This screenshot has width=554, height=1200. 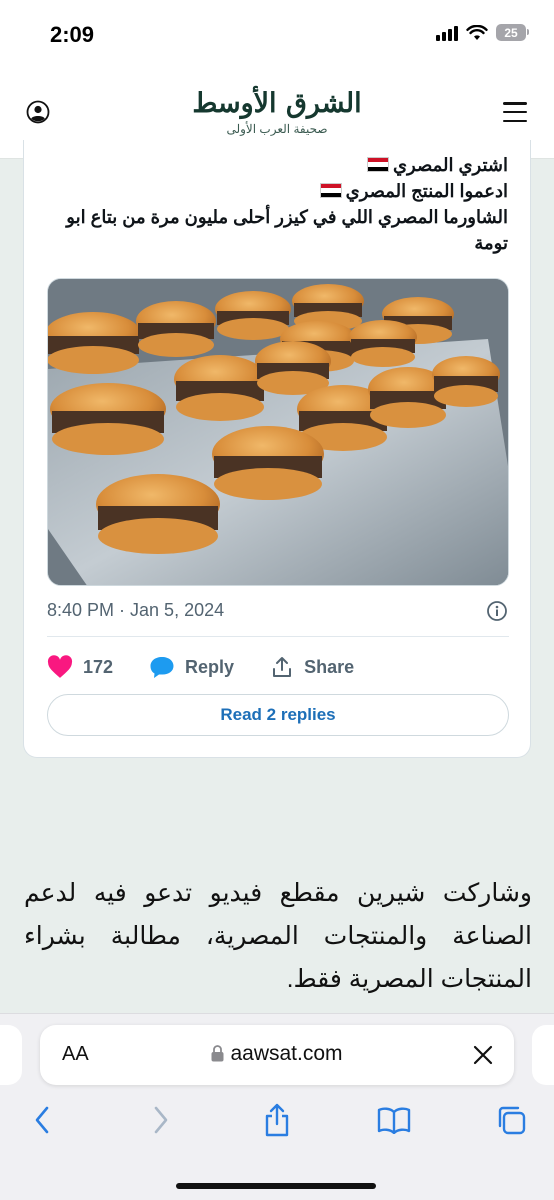 What do you see at coordinates (135, 610) in the screenshot?
I see `tweet-timestamp: 8:40 PM · Jan 5, 2024` at bounding box center [135, 610].